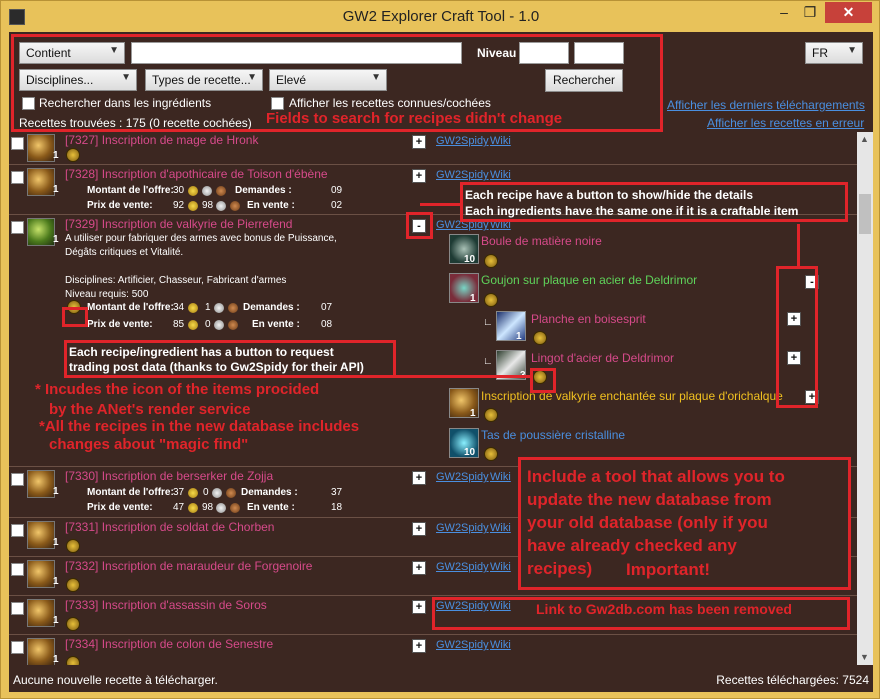 The height and width of the screenshot is (699, 880). What do you see at coordinates (179, 492) in the screenshot?
I see `offer-gold: 37` at bounding box center [179, 492].